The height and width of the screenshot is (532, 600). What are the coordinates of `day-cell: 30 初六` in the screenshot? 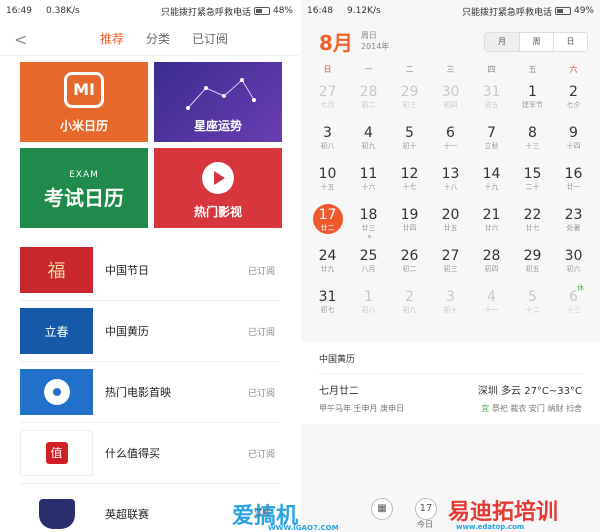 It's located at (573, 262).